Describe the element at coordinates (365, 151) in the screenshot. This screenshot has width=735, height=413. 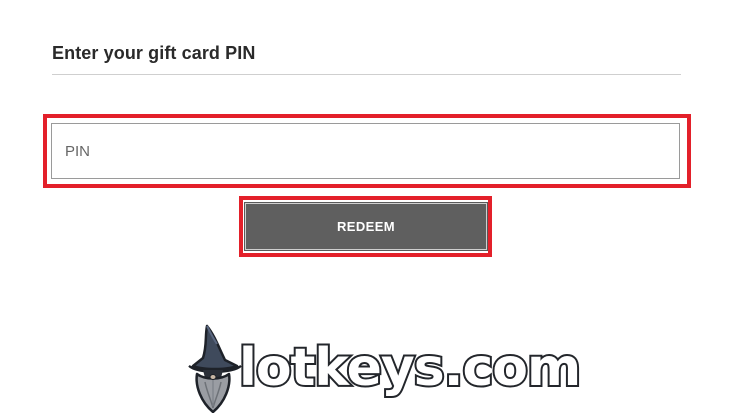
I see `pin-input` at that location.